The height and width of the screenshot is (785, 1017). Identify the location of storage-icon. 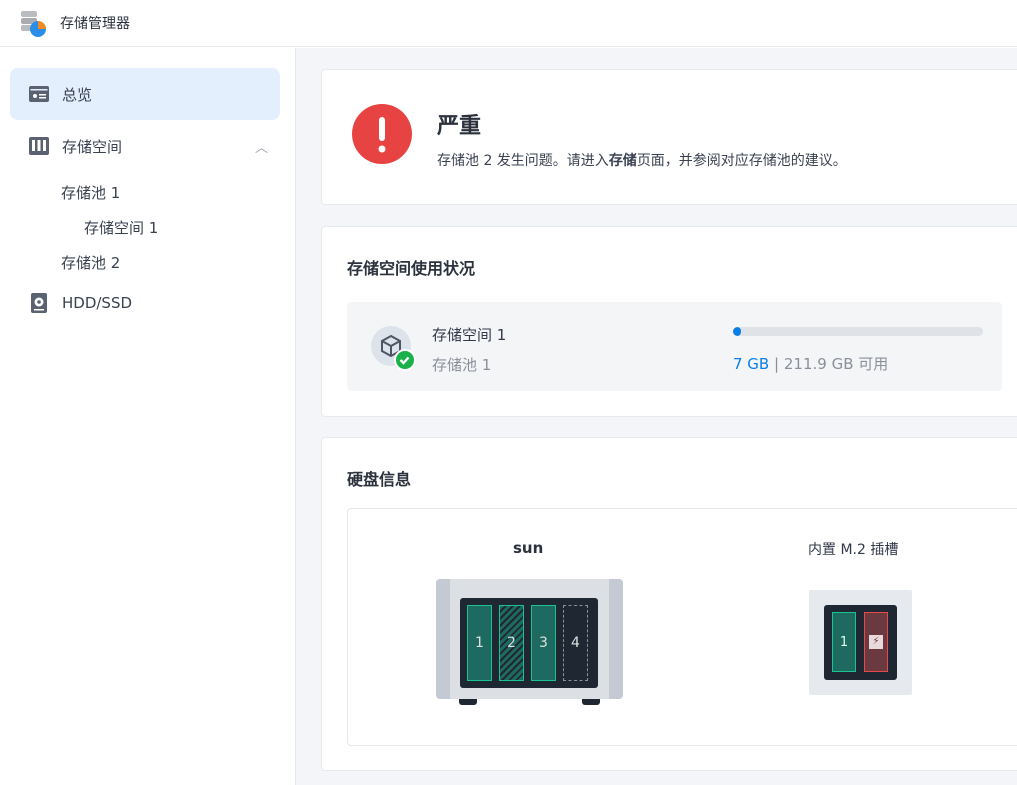
(39, 146).